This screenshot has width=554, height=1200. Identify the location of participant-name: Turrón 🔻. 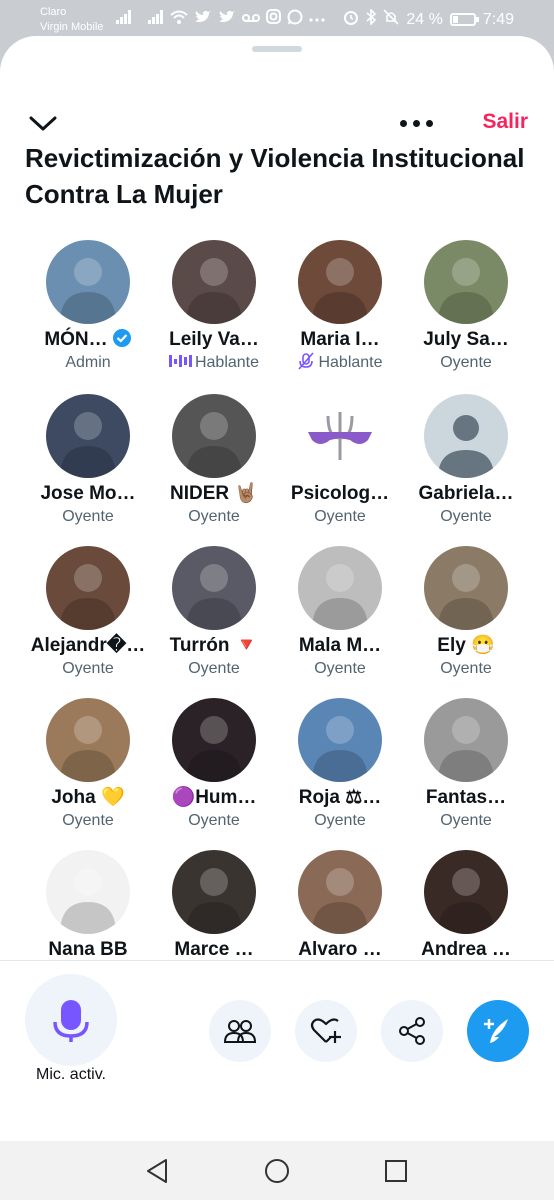
(214, 646).